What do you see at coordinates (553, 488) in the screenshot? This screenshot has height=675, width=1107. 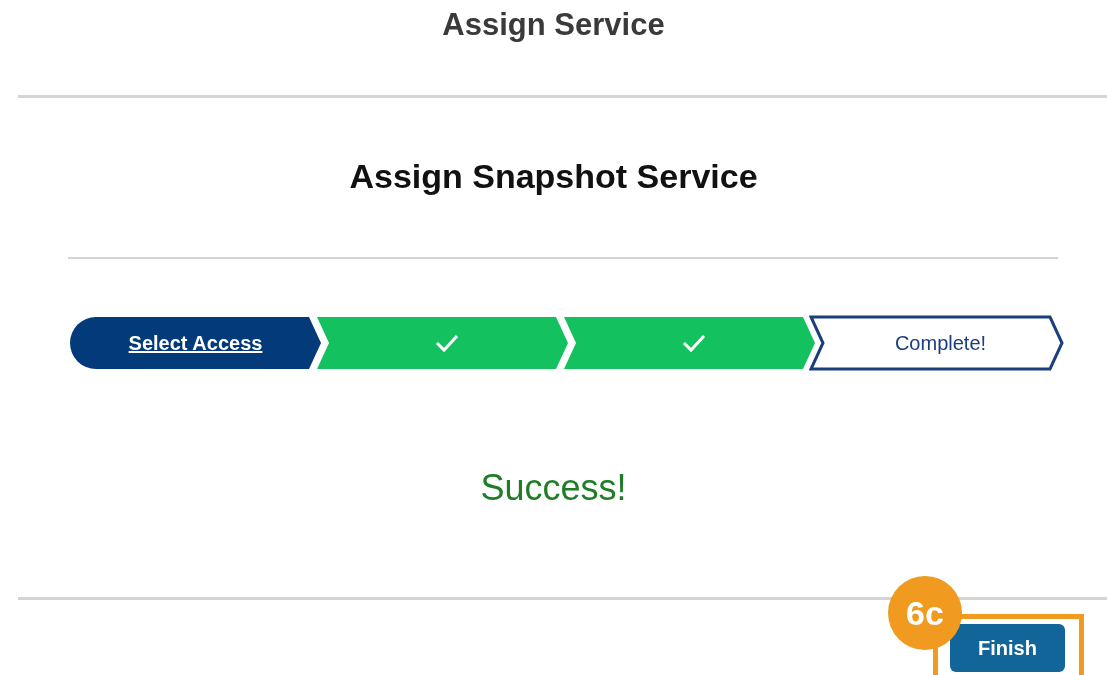 I see `success-message: Success!` at bounding box center [553, 488].